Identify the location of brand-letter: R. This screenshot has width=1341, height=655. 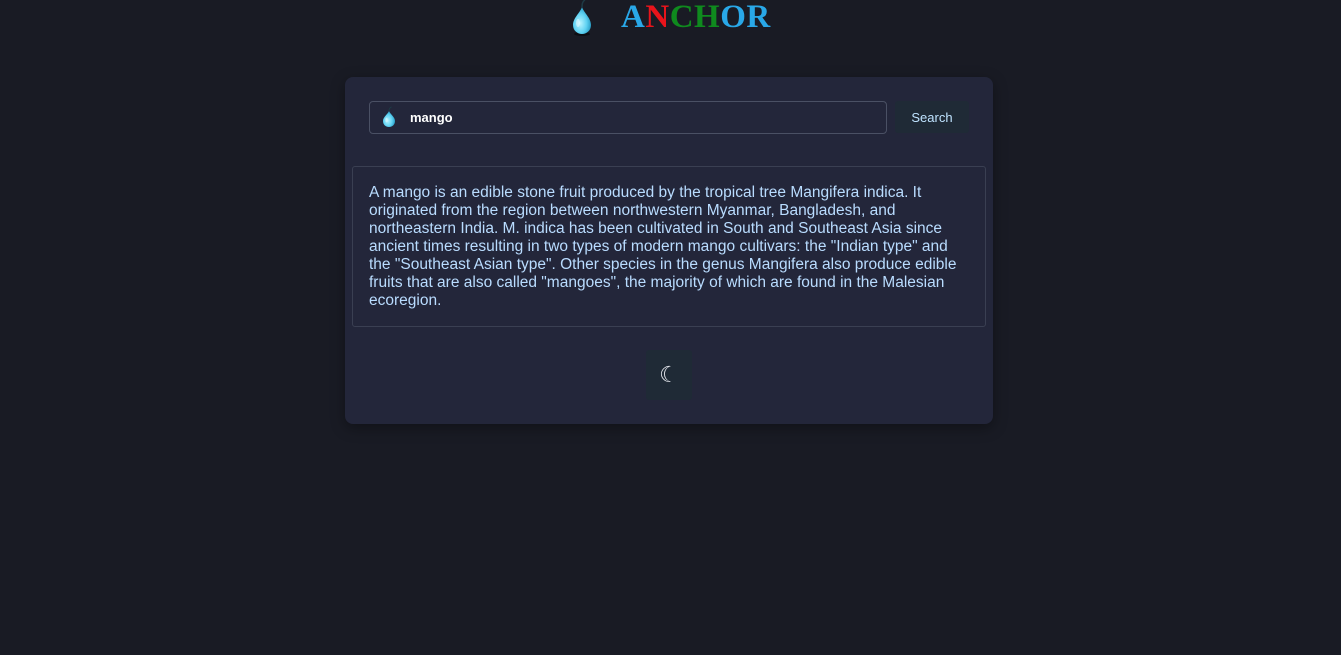
(758, 17).